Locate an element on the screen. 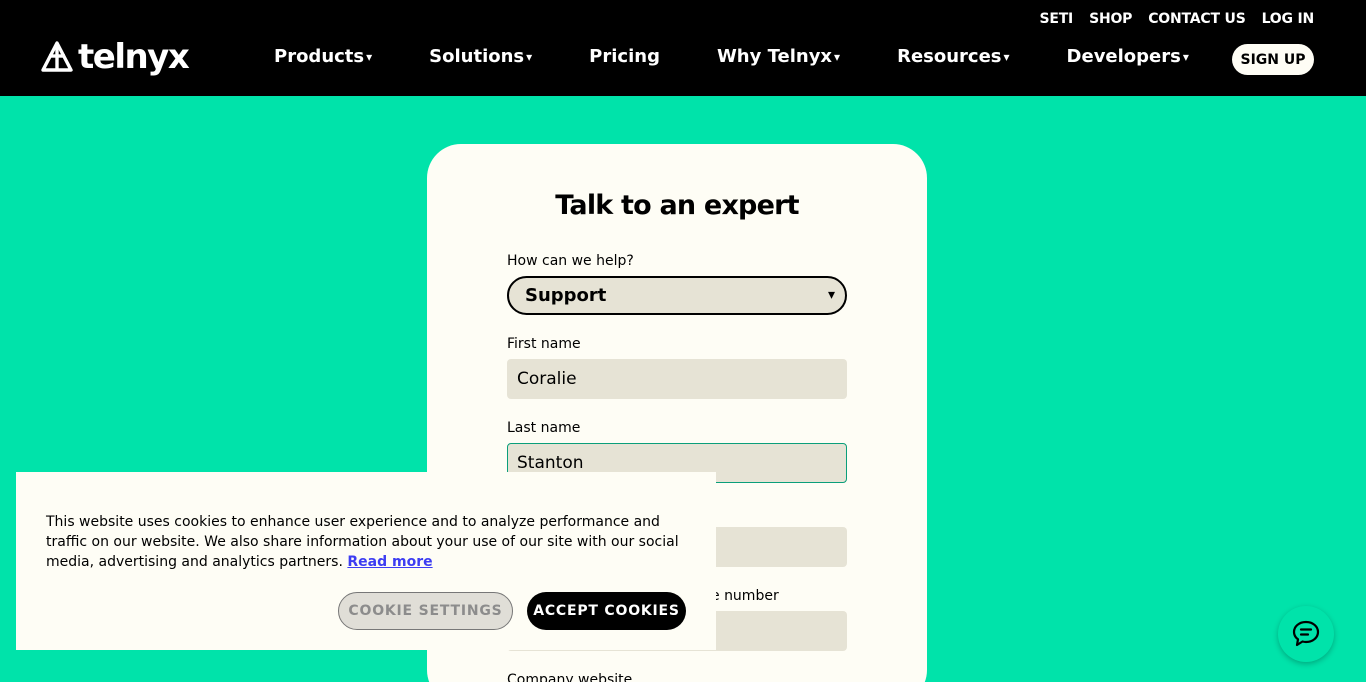  company-website-label: Company website is located at coordinates (570, 677).